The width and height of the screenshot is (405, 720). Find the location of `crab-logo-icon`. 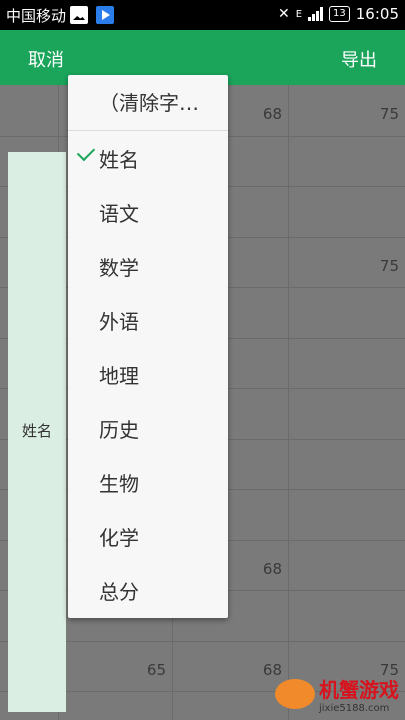

crab-logo-icon is located at coordinates (295, 694).